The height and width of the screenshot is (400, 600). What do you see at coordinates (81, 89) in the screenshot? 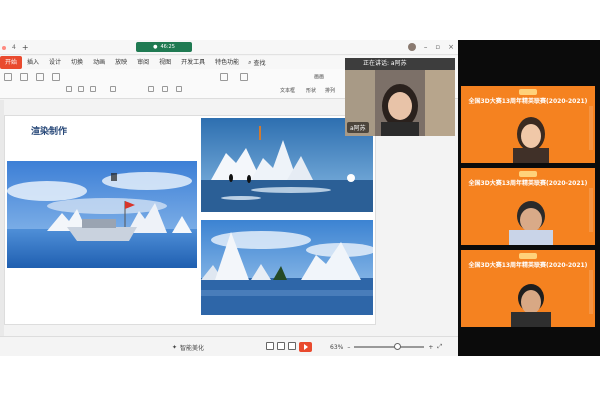
I see `italic-icon` at bounding box center [81, 89].